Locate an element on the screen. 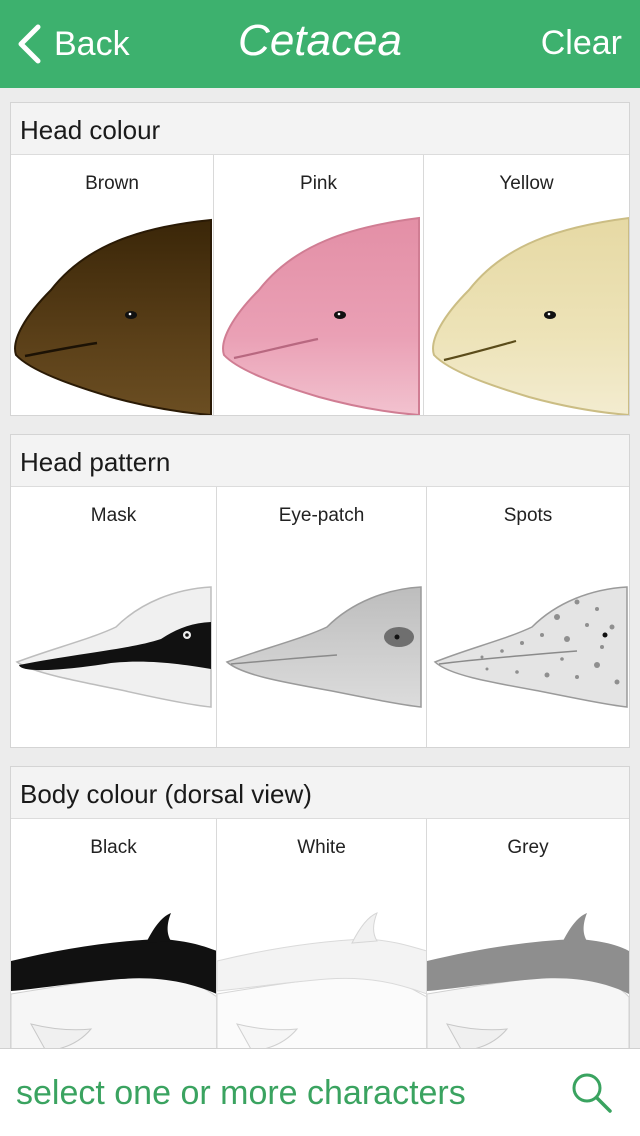  option-brown: Brown is located at coordinates (112, 285).